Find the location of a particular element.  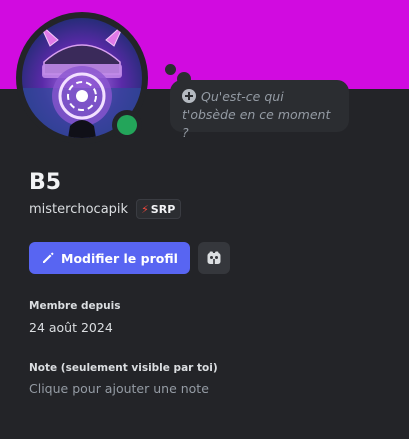

add-circle-icon is located at coordinates (189, 96).